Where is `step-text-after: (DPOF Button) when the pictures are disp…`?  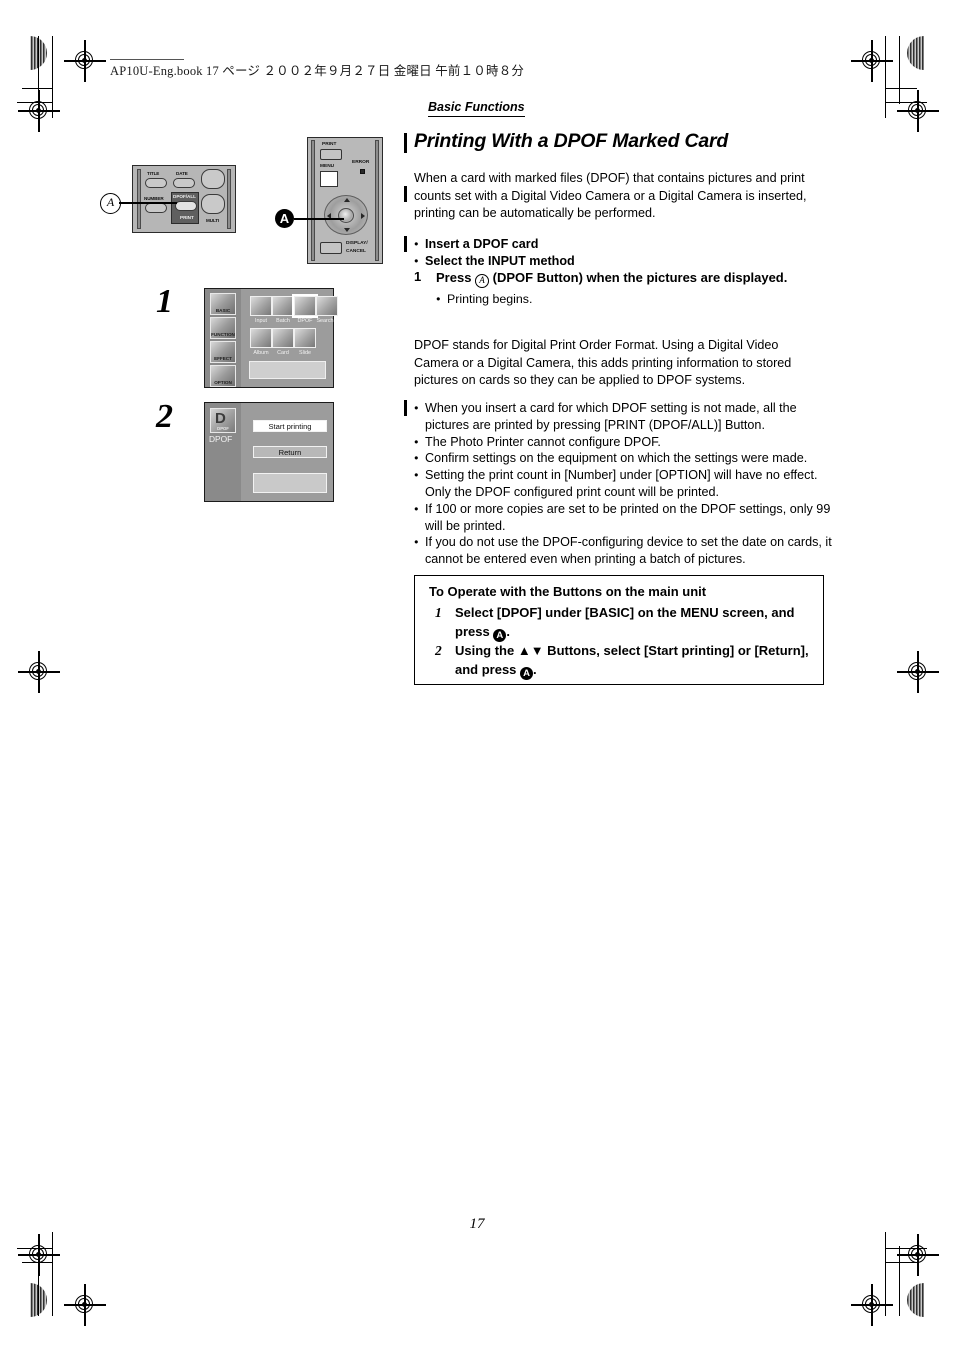
step-text-after: (DPOF Button) when the pictures are disp… is located at coordinates (638, 277).